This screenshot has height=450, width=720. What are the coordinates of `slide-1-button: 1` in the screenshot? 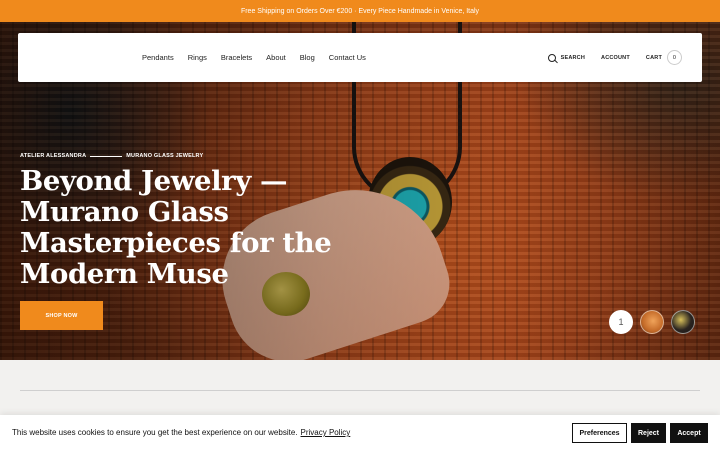 It's located at (621, 322).